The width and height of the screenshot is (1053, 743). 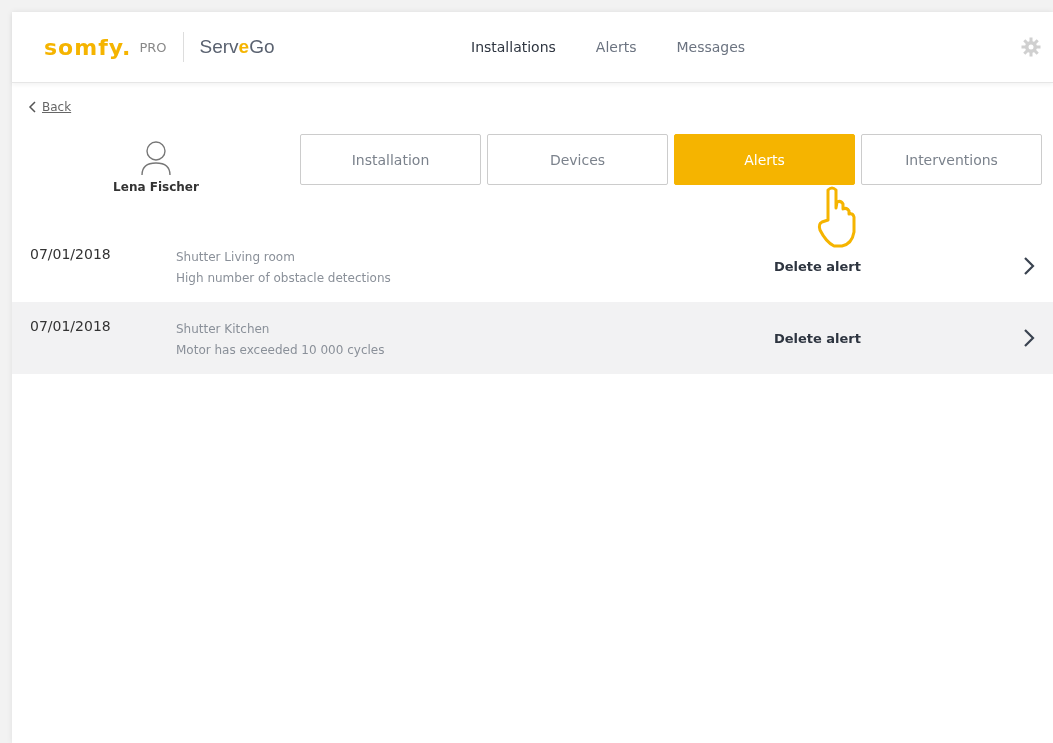 I want to click on device-name: Shutter Living room, so click(x=236, y=257).